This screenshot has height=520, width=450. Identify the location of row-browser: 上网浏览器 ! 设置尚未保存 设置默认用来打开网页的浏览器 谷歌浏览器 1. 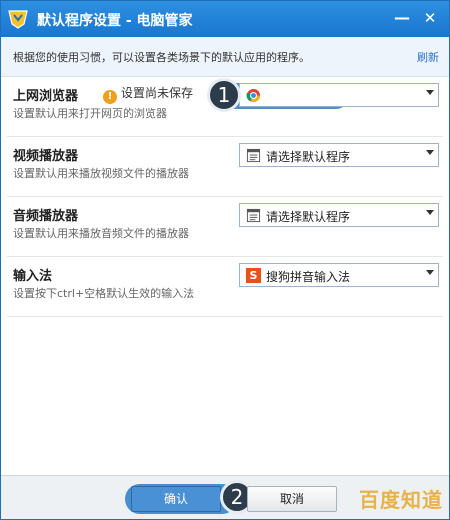
(225, 107).